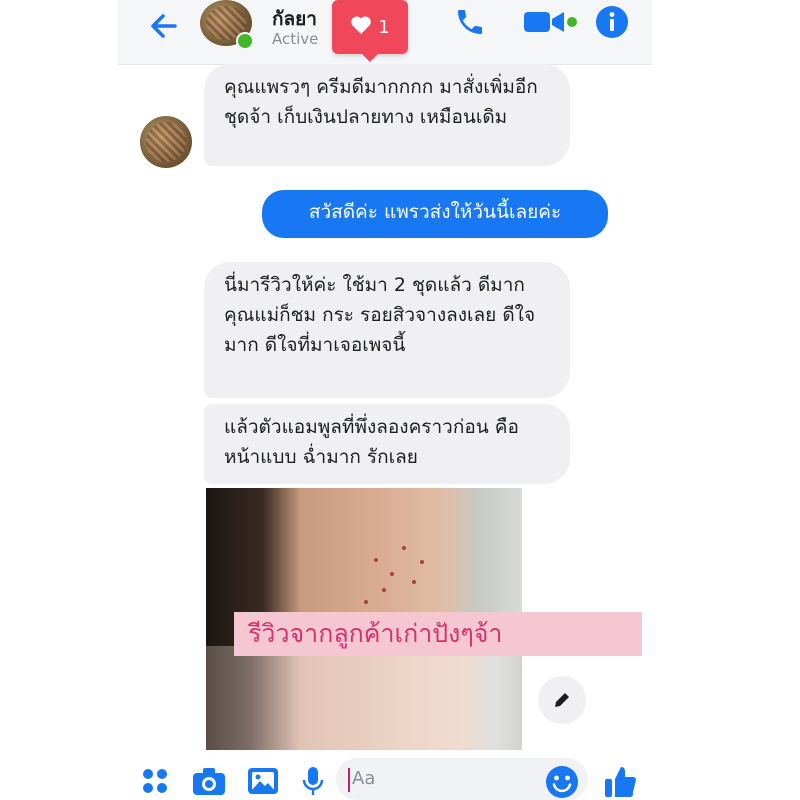  I want to click on text-caret, so click(349, 780).